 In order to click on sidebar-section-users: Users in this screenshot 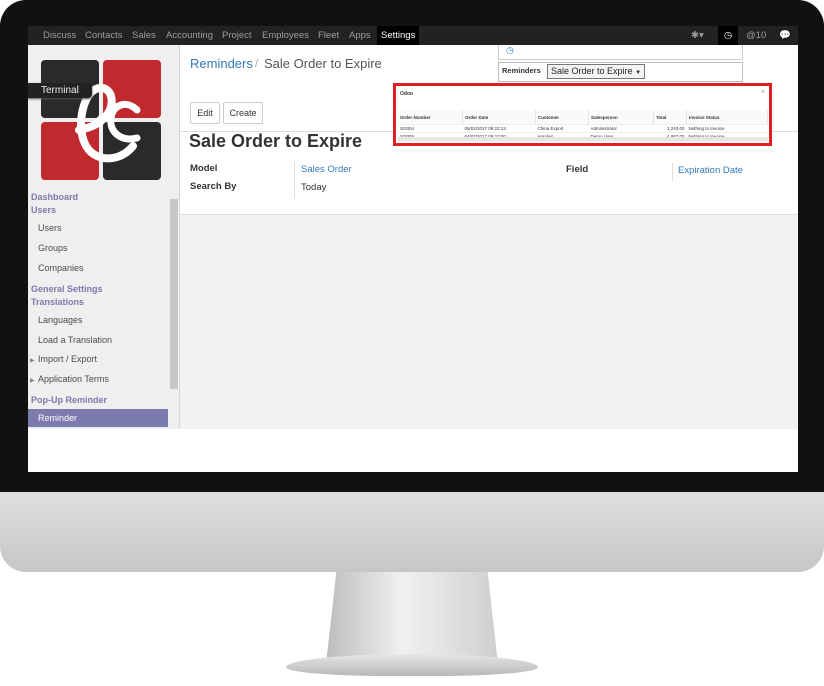, I will do `click(44, 210)`.